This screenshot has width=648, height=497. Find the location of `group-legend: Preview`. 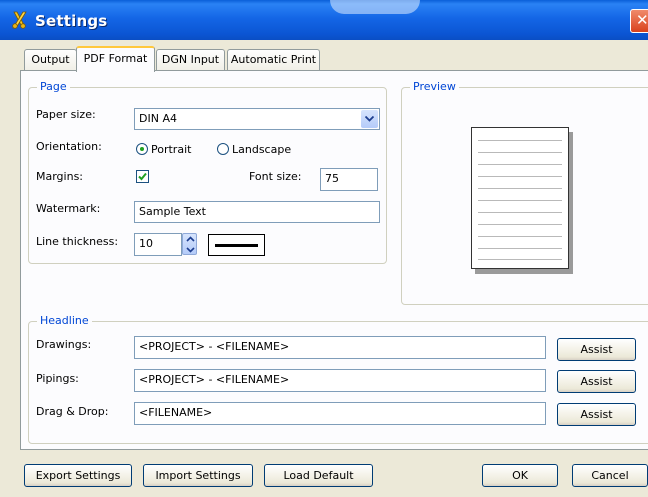

group-legend: Preview is located at coordinates (434, 86).